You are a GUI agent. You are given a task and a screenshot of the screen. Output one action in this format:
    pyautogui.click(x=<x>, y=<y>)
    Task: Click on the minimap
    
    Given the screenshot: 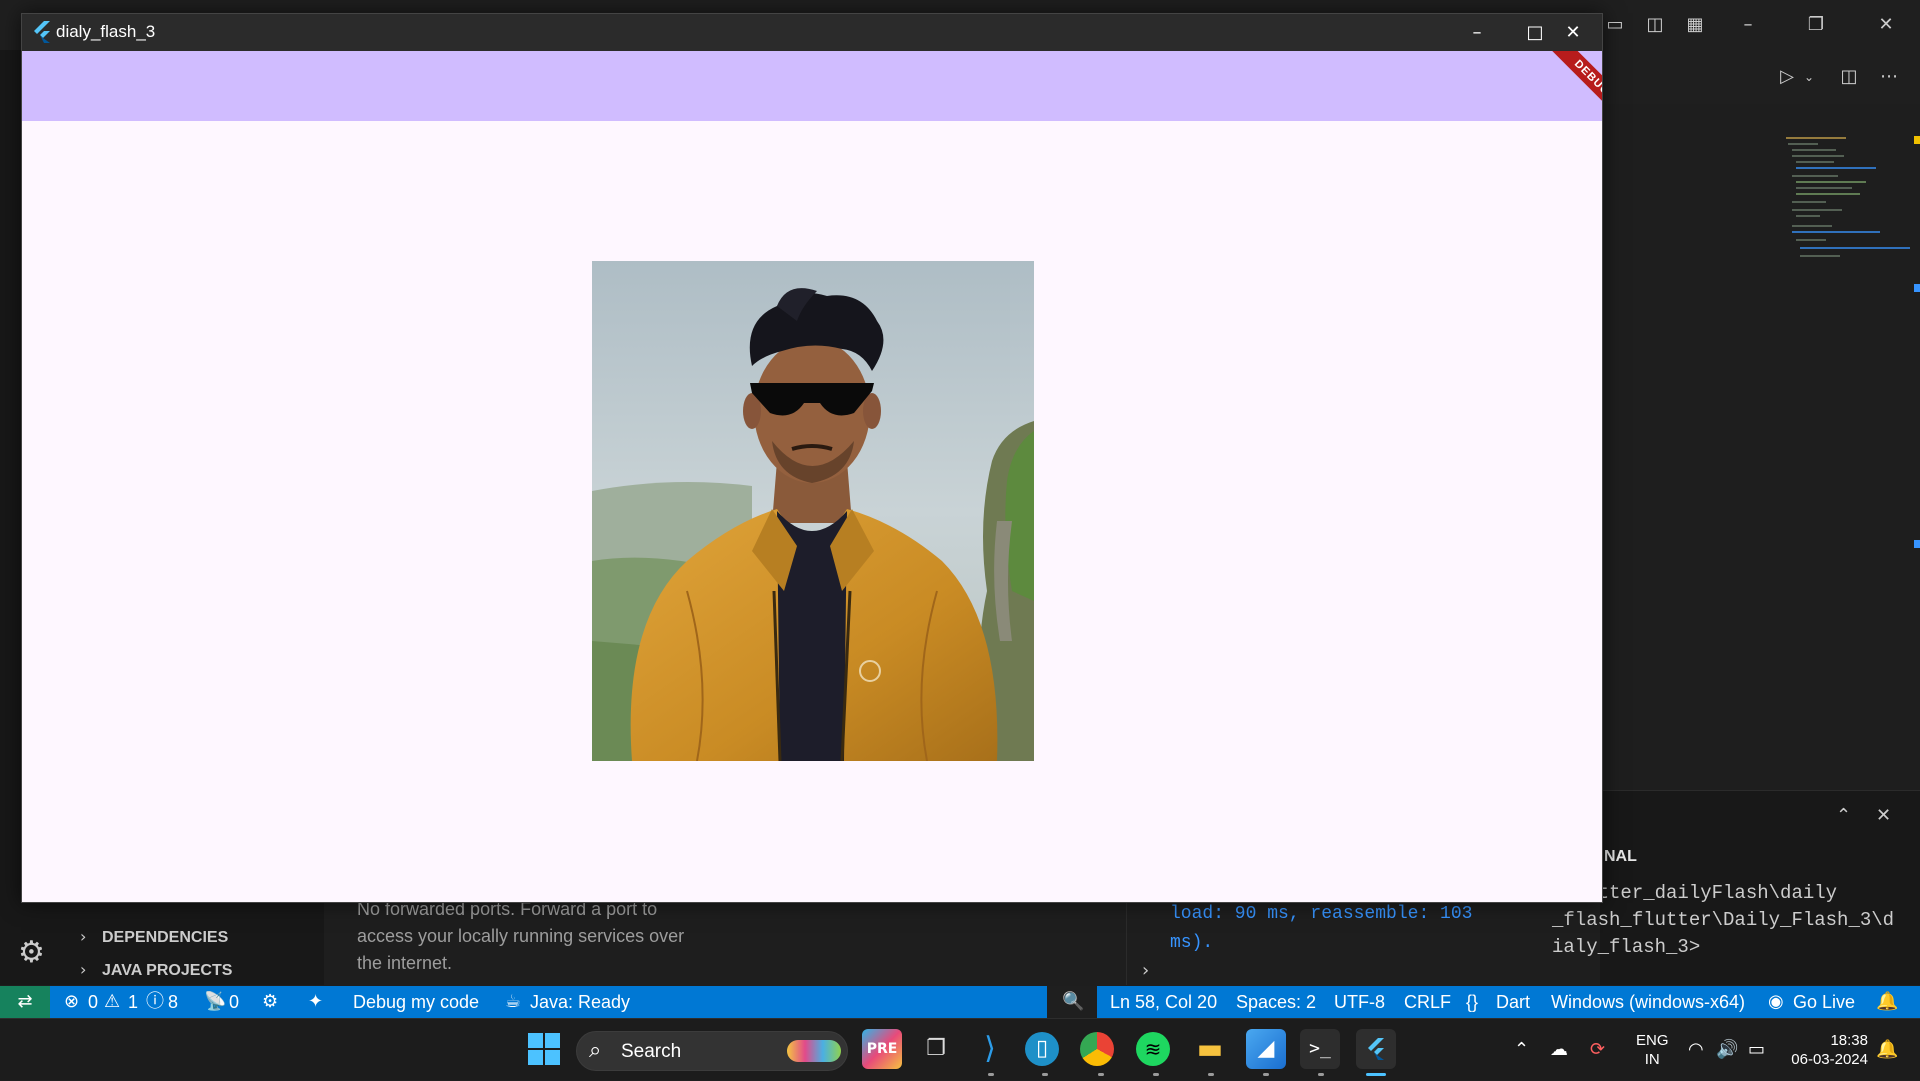 What is the action you would take?
    pyautogui.click(x=1847, y=200)
    